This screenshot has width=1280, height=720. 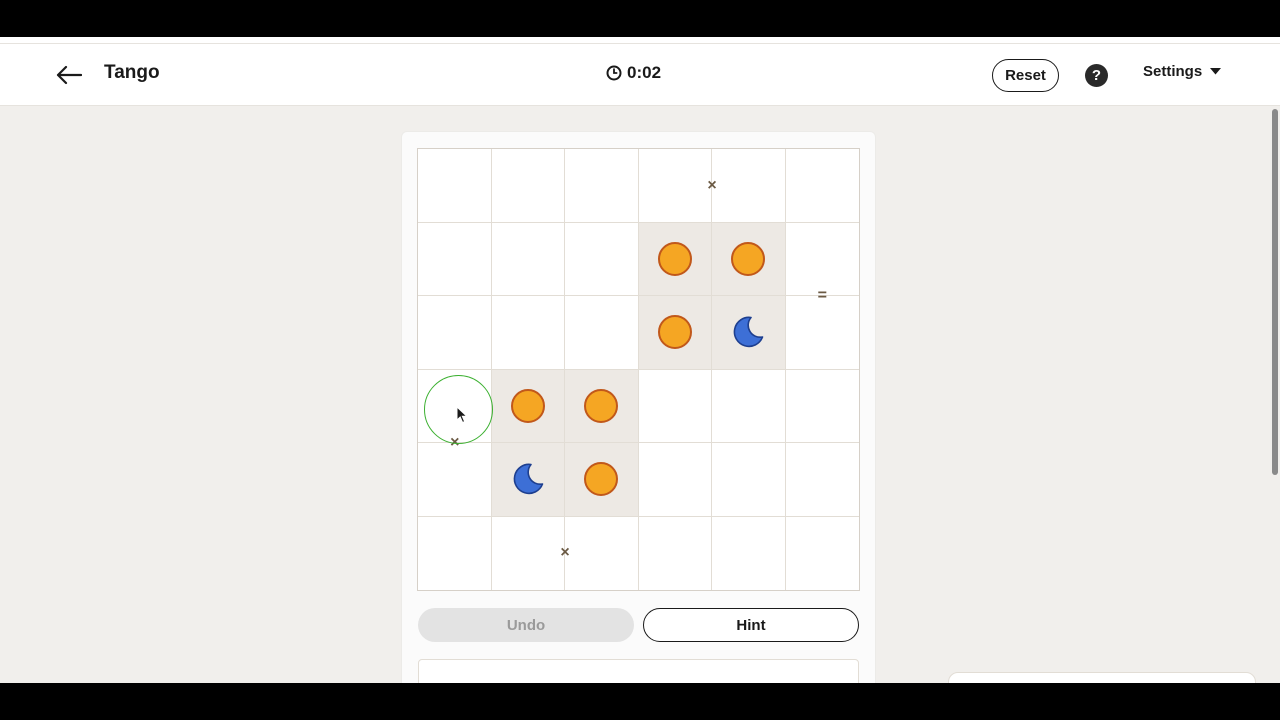 I want to click on settings-dropdown: Settings, so click(x=1182, y=71).